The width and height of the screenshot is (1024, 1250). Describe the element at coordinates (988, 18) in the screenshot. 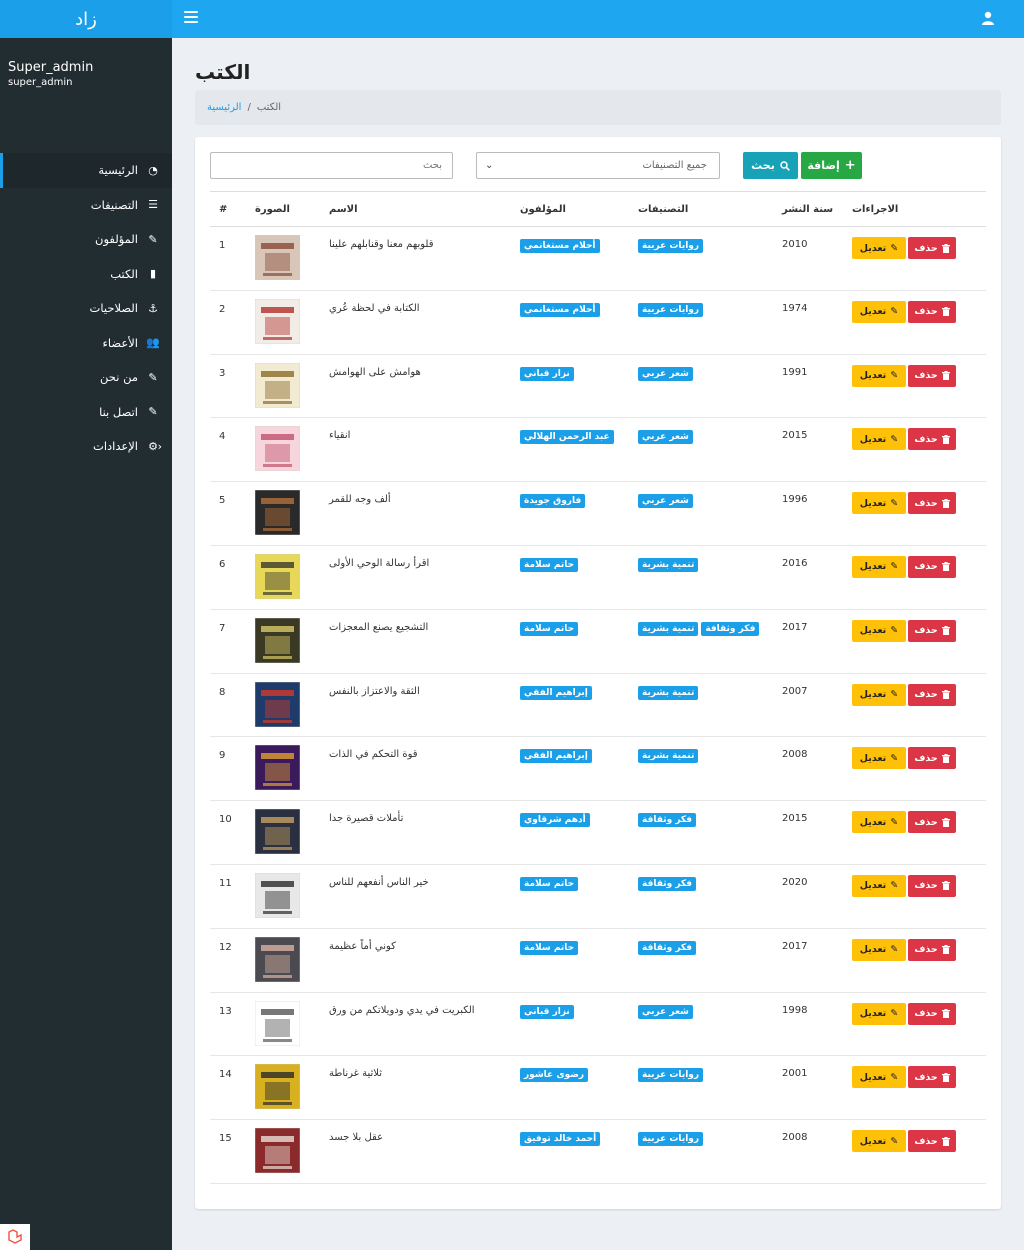

I see `user-icon` at that location.